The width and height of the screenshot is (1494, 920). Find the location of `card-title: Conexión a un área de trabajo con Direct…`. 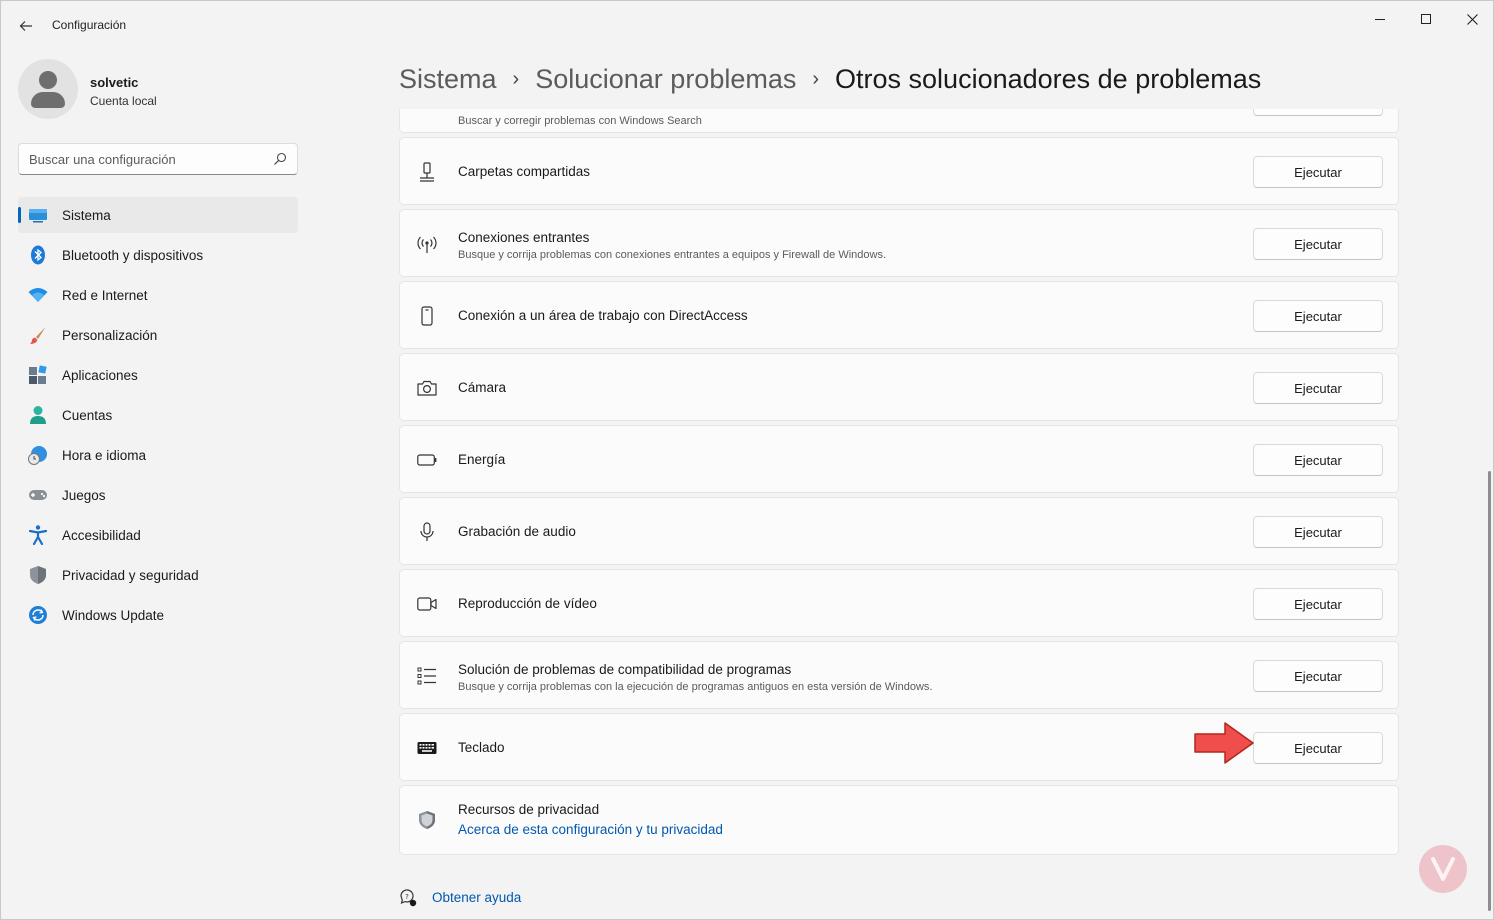

card-title: Conexión a un área de trabajo con Direct… is located at coordinates (603, 315).